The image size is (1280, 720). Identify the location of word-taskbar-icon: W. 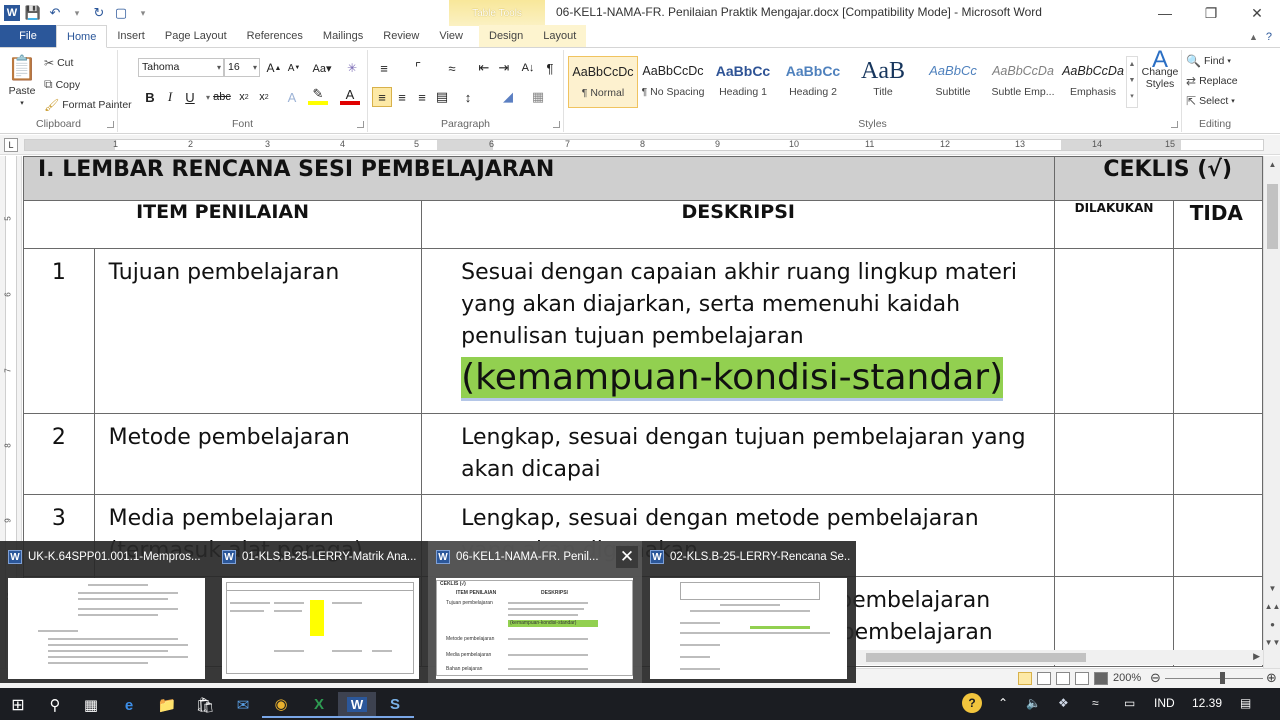
(357, 705).